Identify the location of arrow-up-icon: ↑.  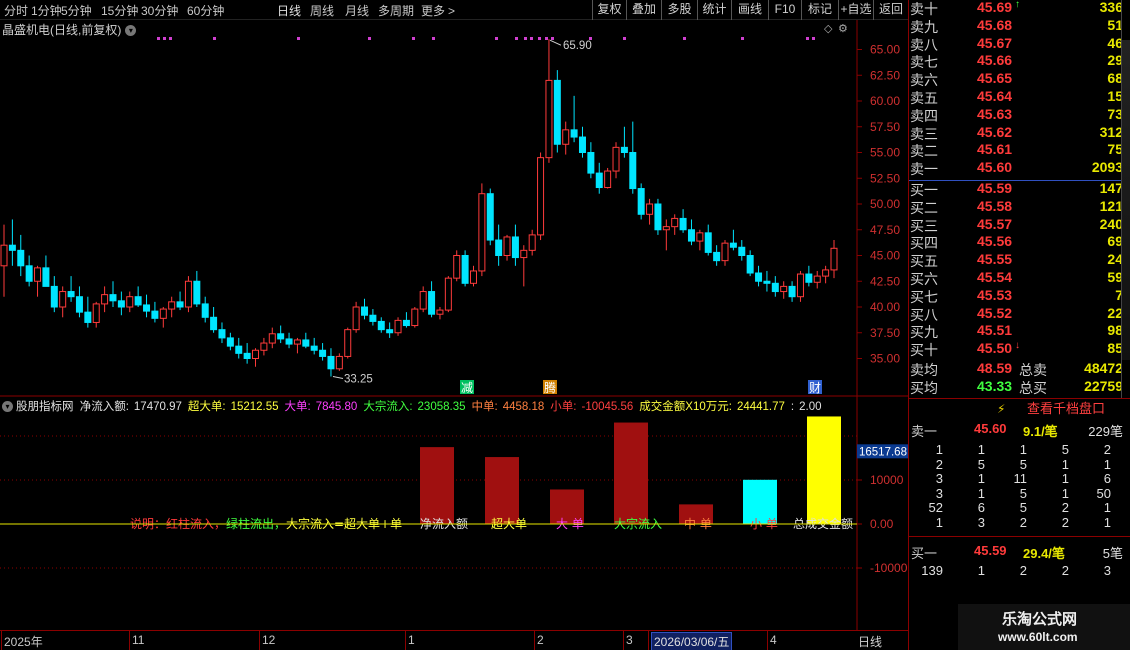
(1017, 5).